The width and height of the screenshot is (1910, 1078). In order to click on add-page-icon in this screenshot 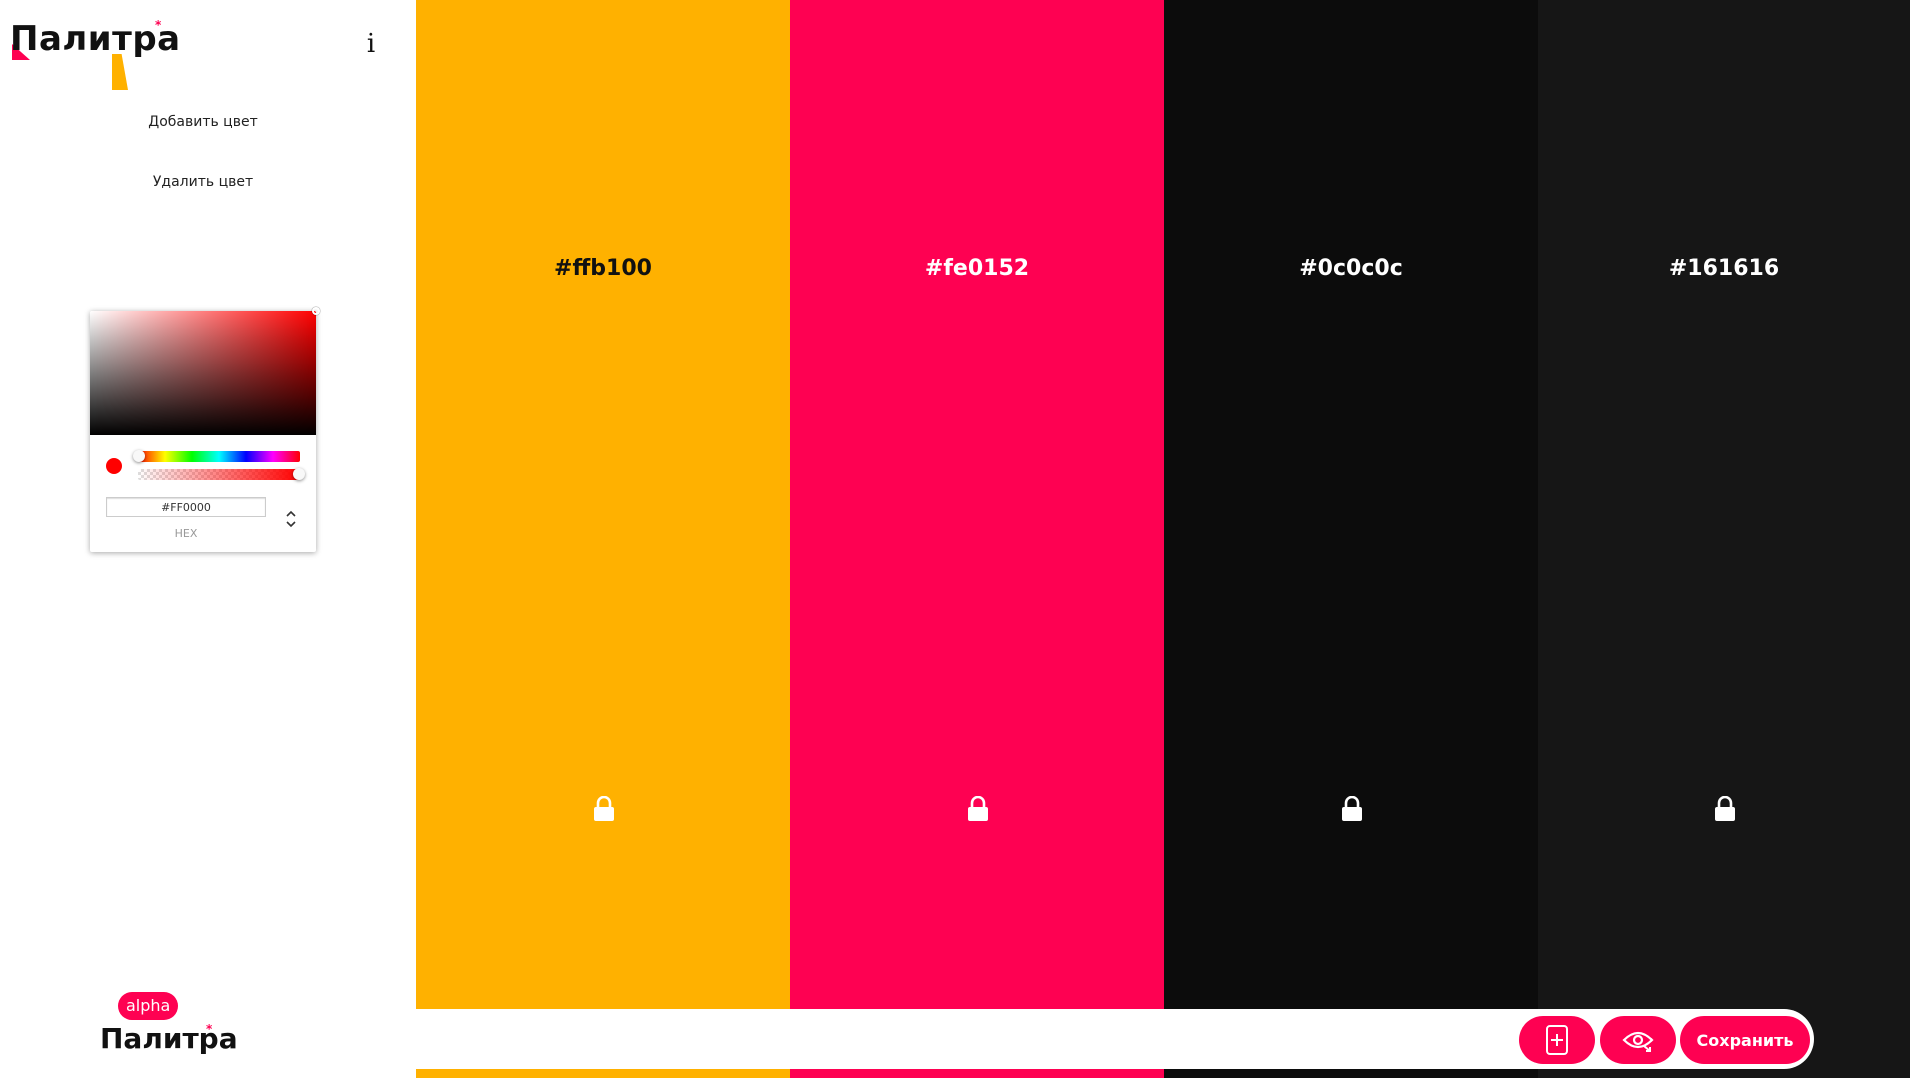, I will do `click(1557, 1040)`.